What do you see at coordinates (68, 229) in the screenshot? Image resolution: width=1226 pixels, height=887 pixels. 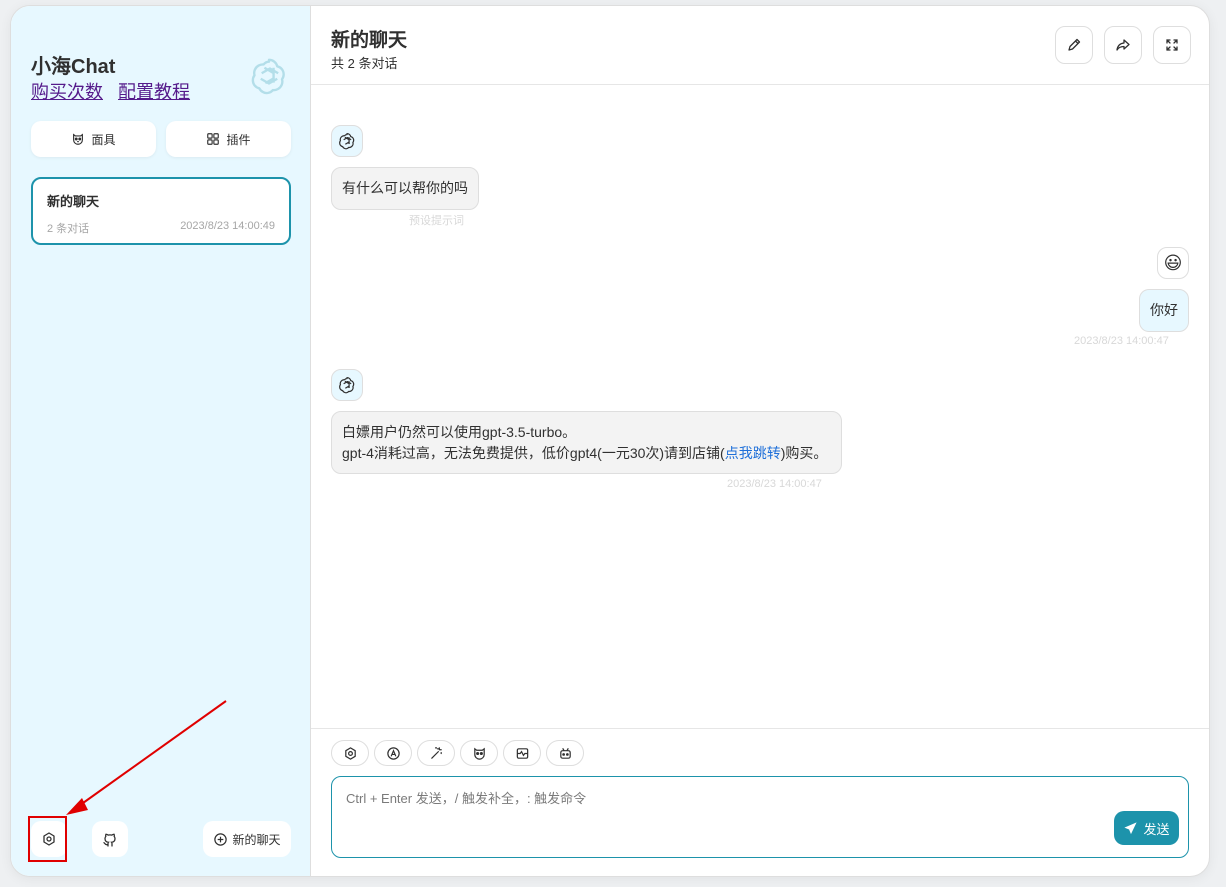 I see `chat-item-count: 2 条对话` at bounding box center [68, 229].